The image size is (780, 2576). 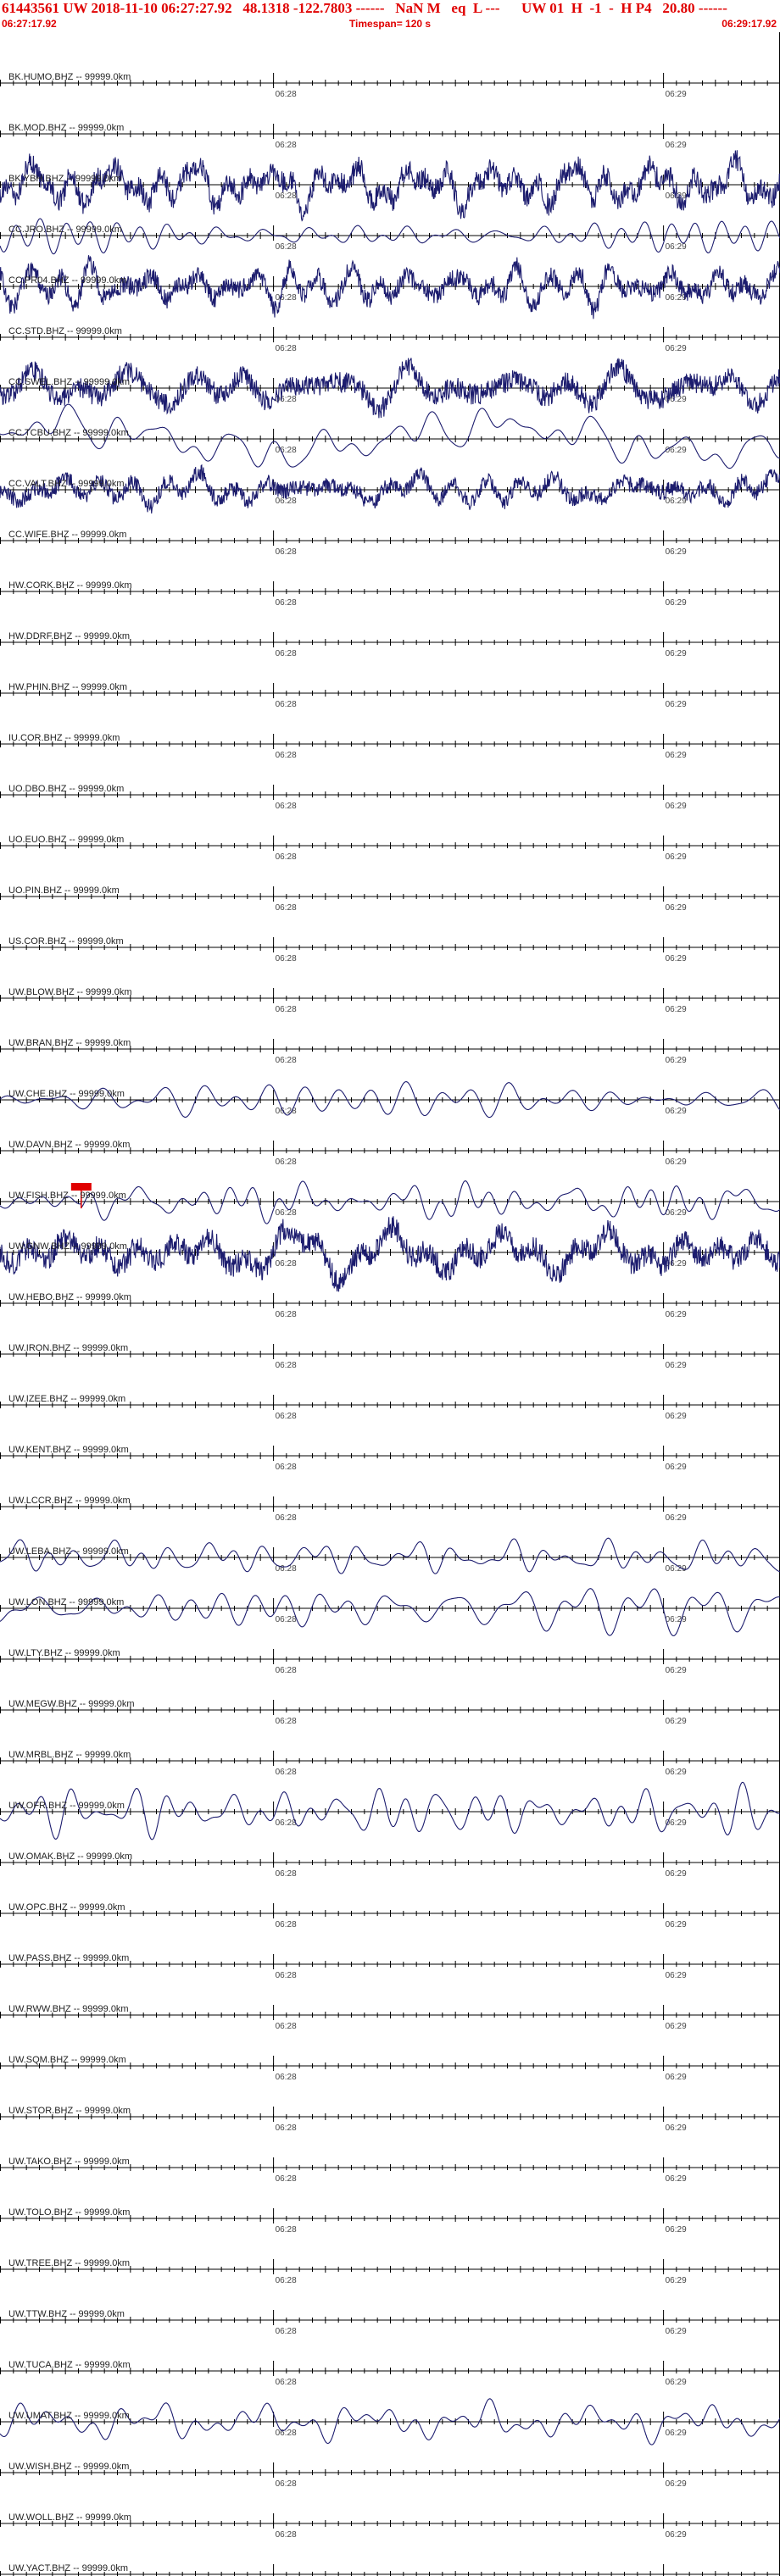 What do you see at coordinates (390, 746) in the screenshot?
I see `station-row: 06:28 06:29 IU.COR.BHZ -- 99999.0km` at bounding box center [390, 746].